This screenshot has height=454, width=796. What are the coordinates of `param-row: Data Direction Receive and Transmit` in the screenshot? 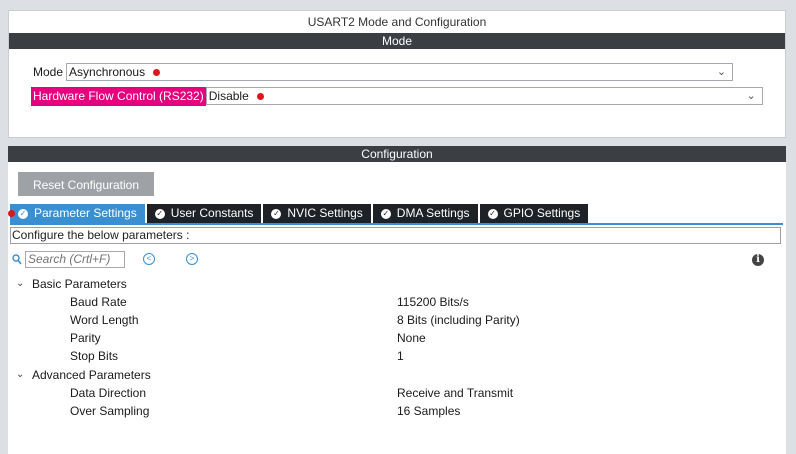 It's located at (397, 393).